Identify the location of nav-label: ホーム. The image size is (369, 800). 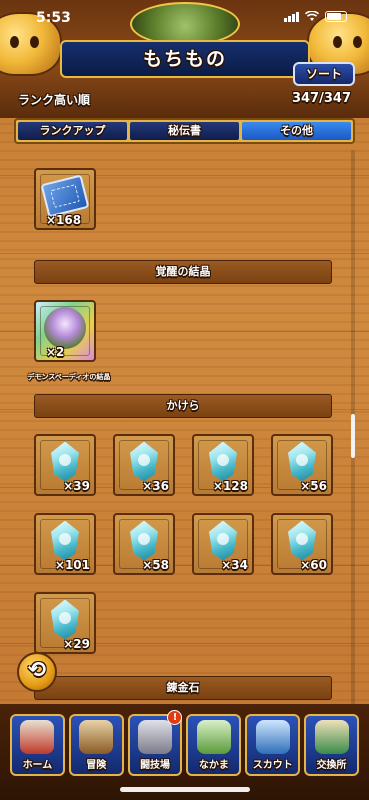
(37, 765).